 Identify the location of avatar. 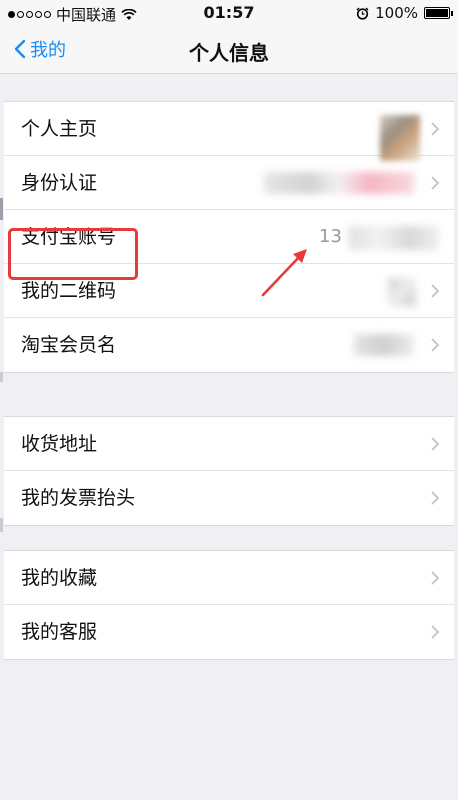
(400, 138).